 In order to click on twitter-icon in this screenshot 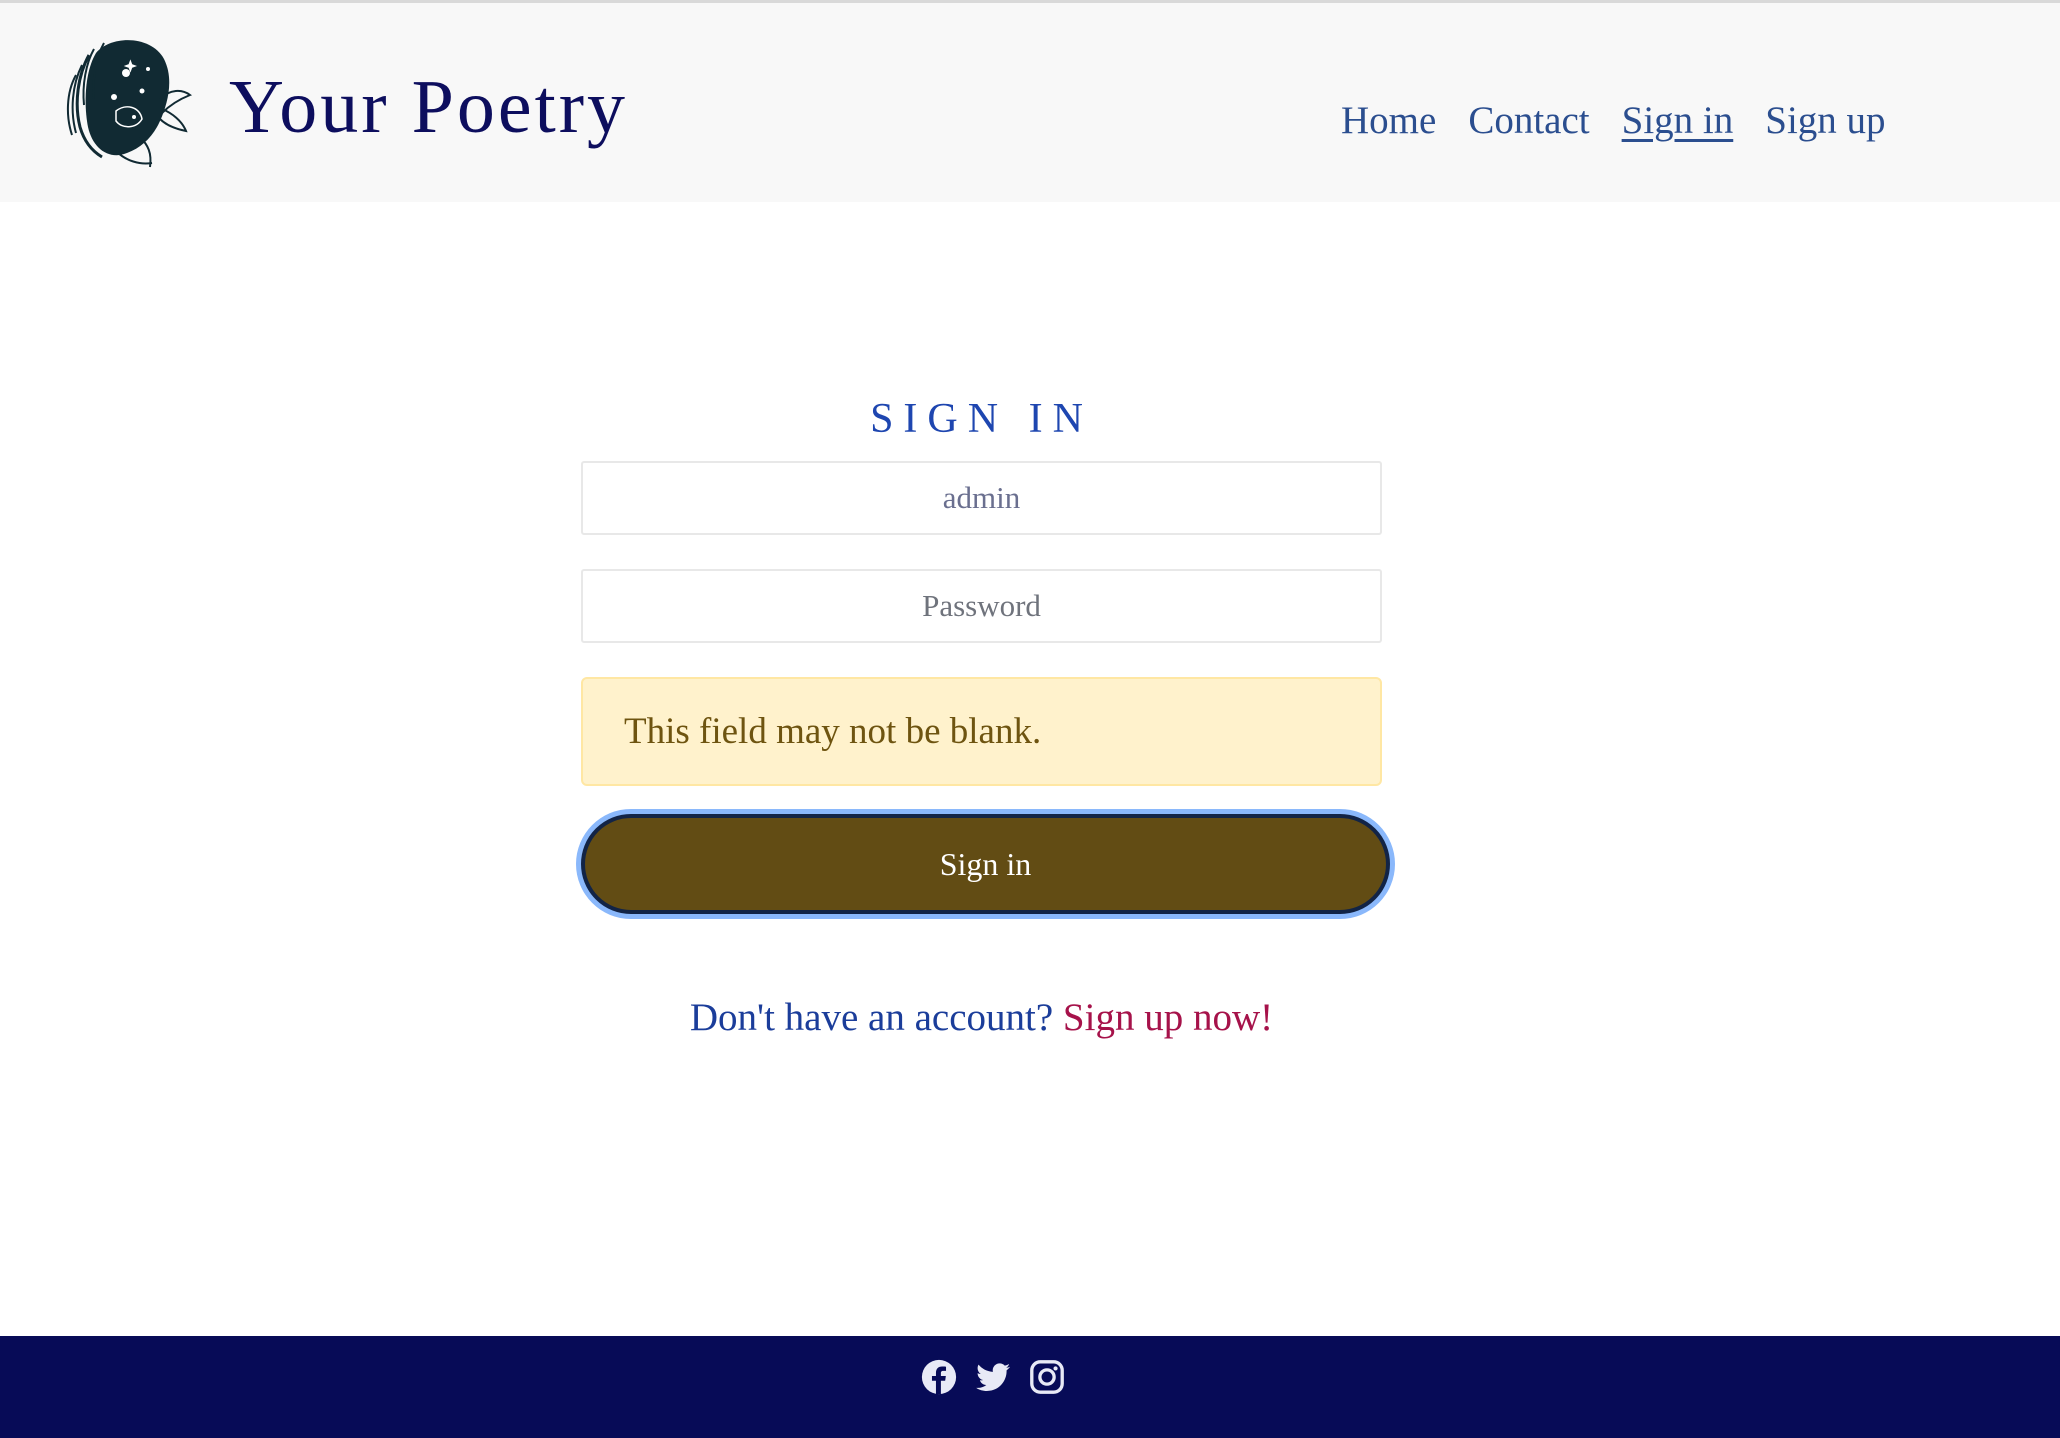, I will do `click(993, 1377)`.